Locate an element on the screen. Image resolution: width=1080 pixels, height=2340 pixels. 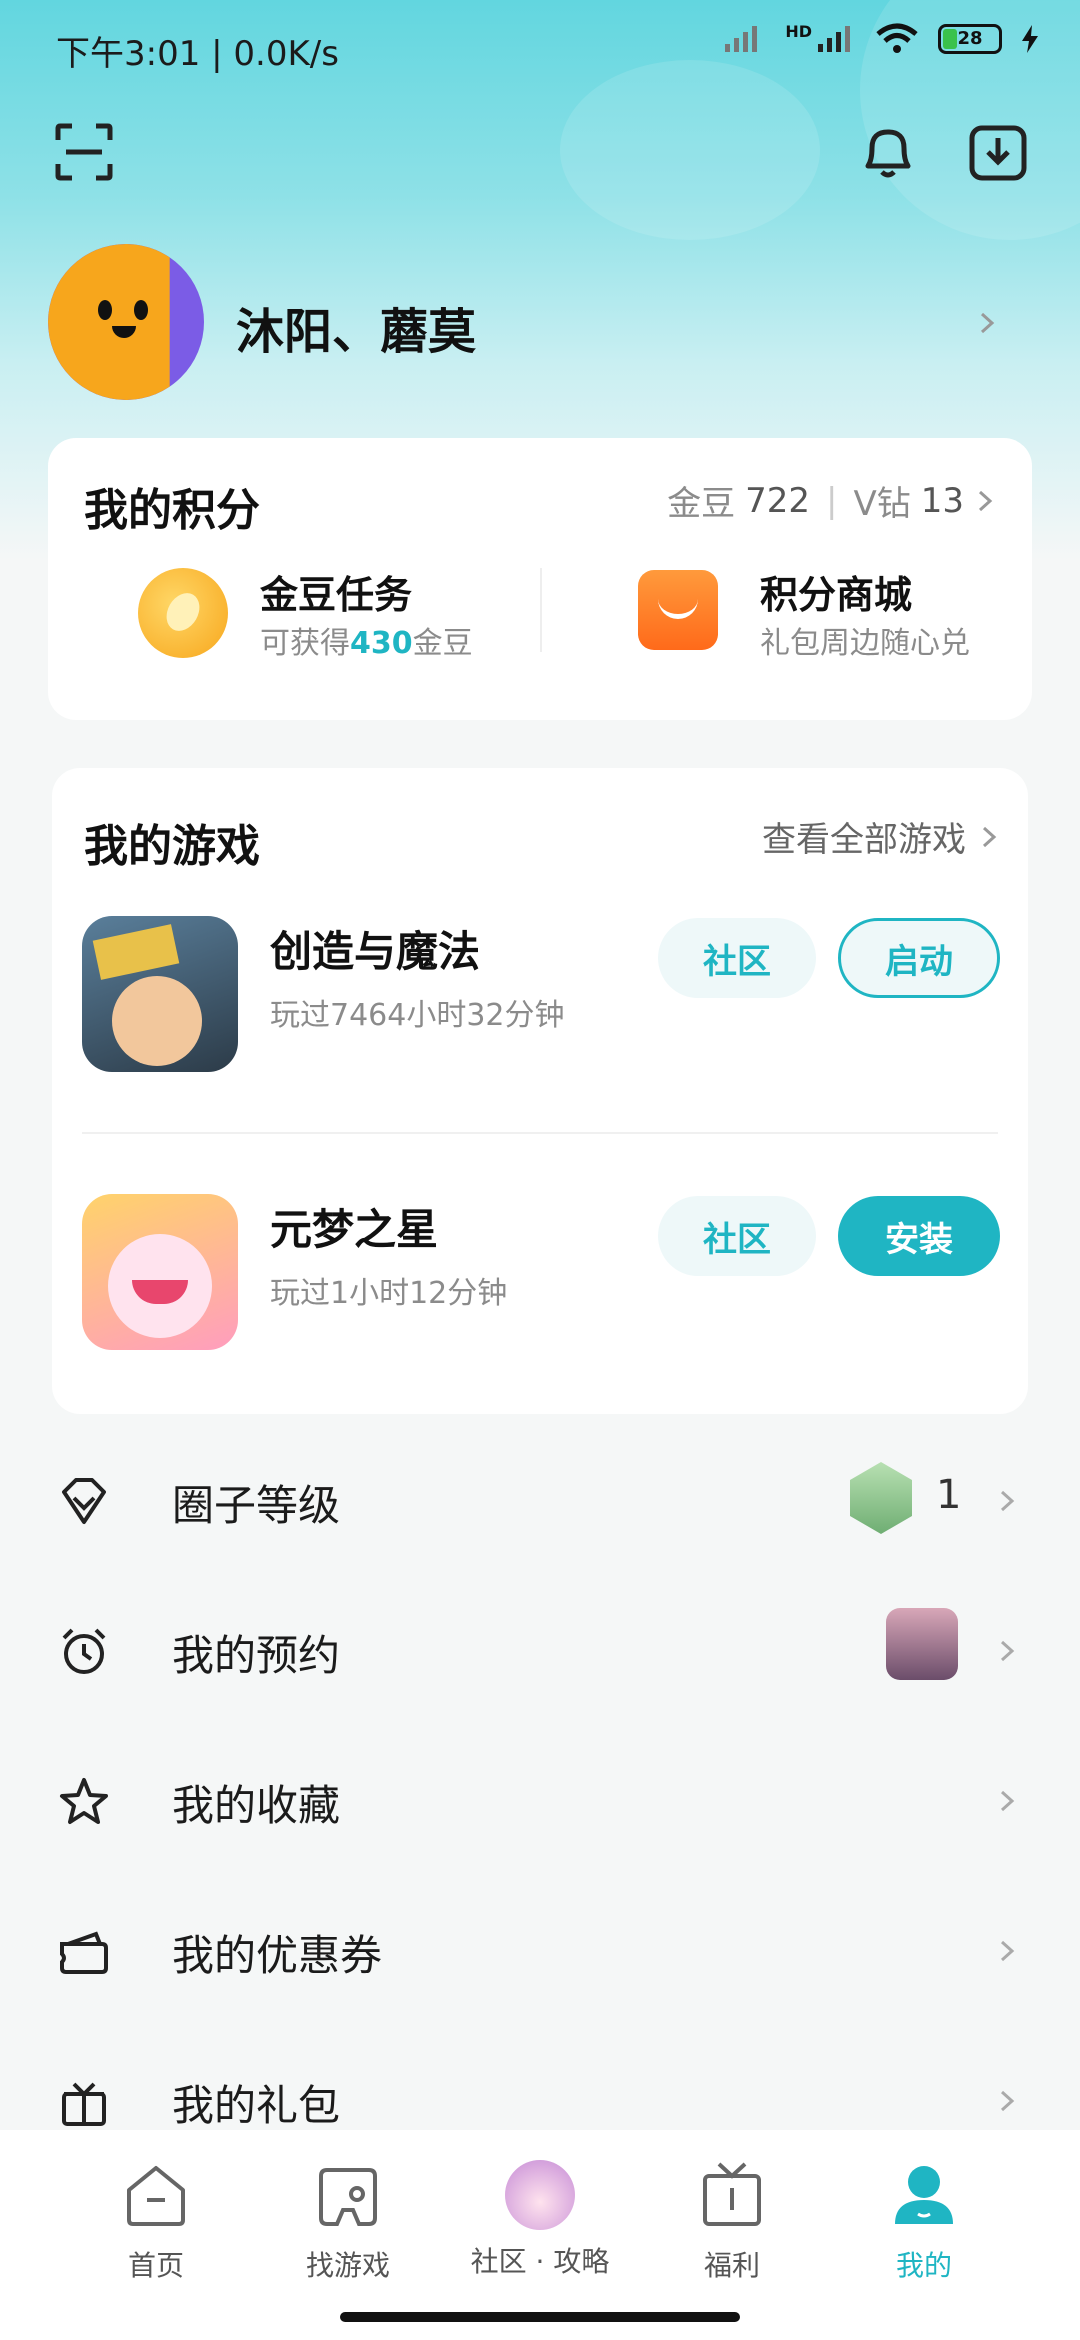
menu-label: 我的礼包 is located at coordinates (256, 2105).